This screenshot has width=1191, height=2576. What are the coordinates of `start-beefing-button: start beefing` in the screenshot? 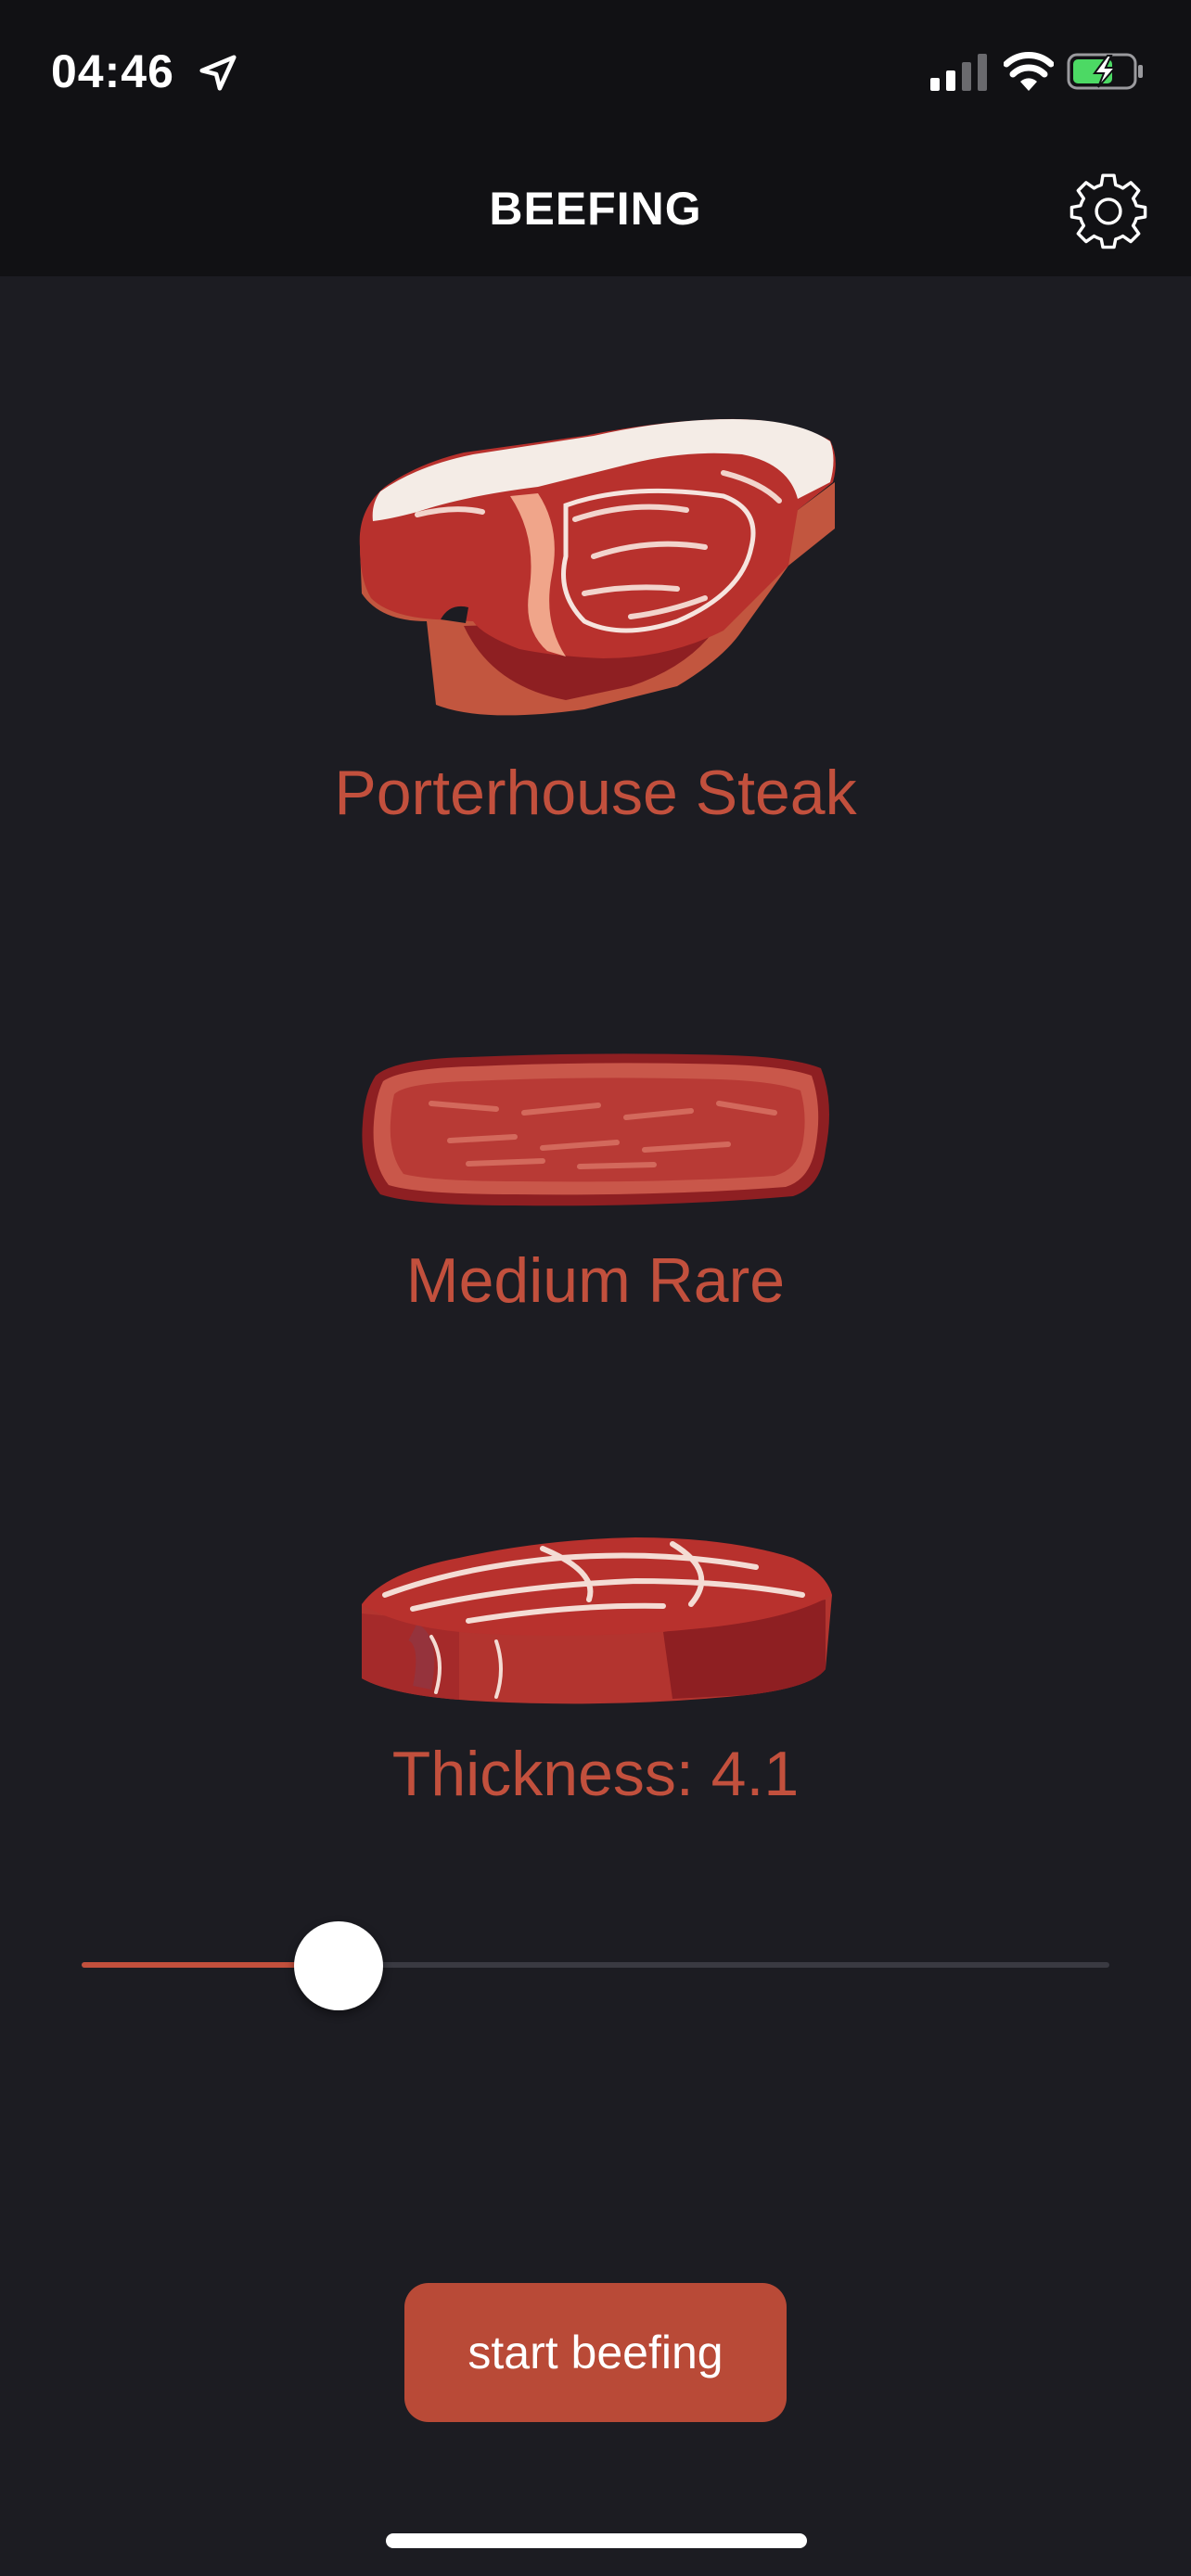 It's located at (595, 2352).